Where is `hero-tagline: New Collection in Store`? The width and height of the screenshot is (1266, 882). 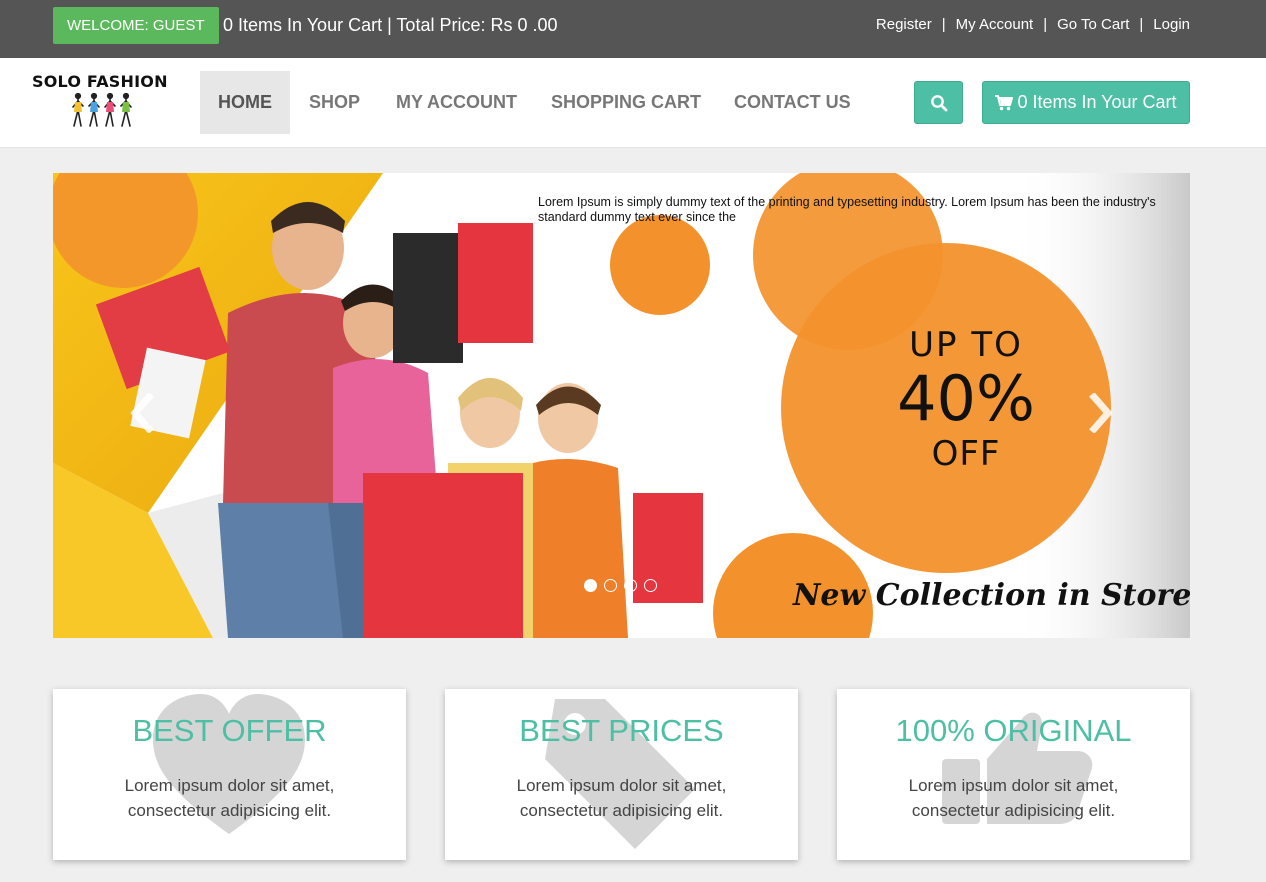
hero-tagline: New Collection in Store is located at coordinates (991, 595).